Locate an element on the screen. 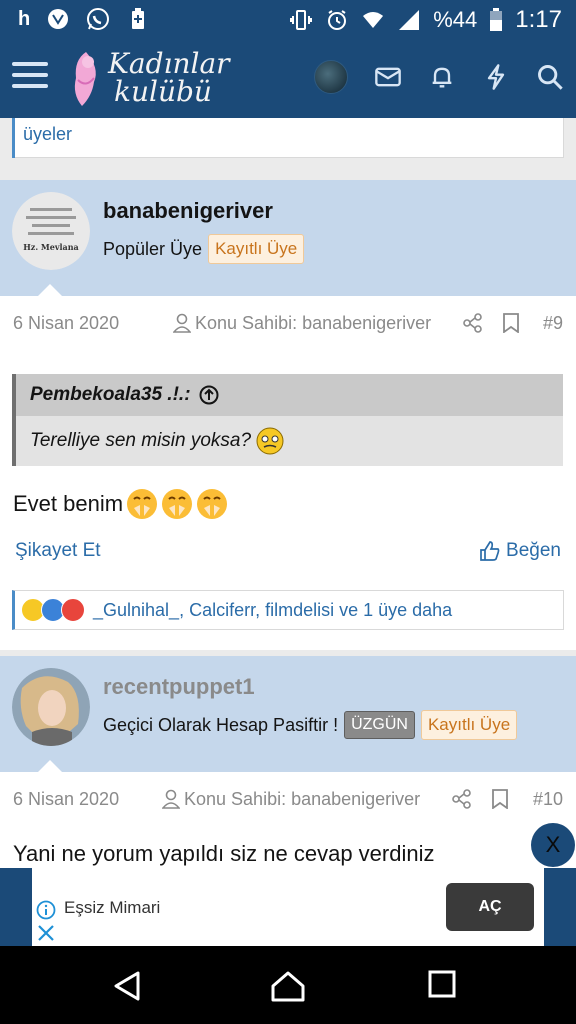  info-icon is located at coordinates (46, 910).